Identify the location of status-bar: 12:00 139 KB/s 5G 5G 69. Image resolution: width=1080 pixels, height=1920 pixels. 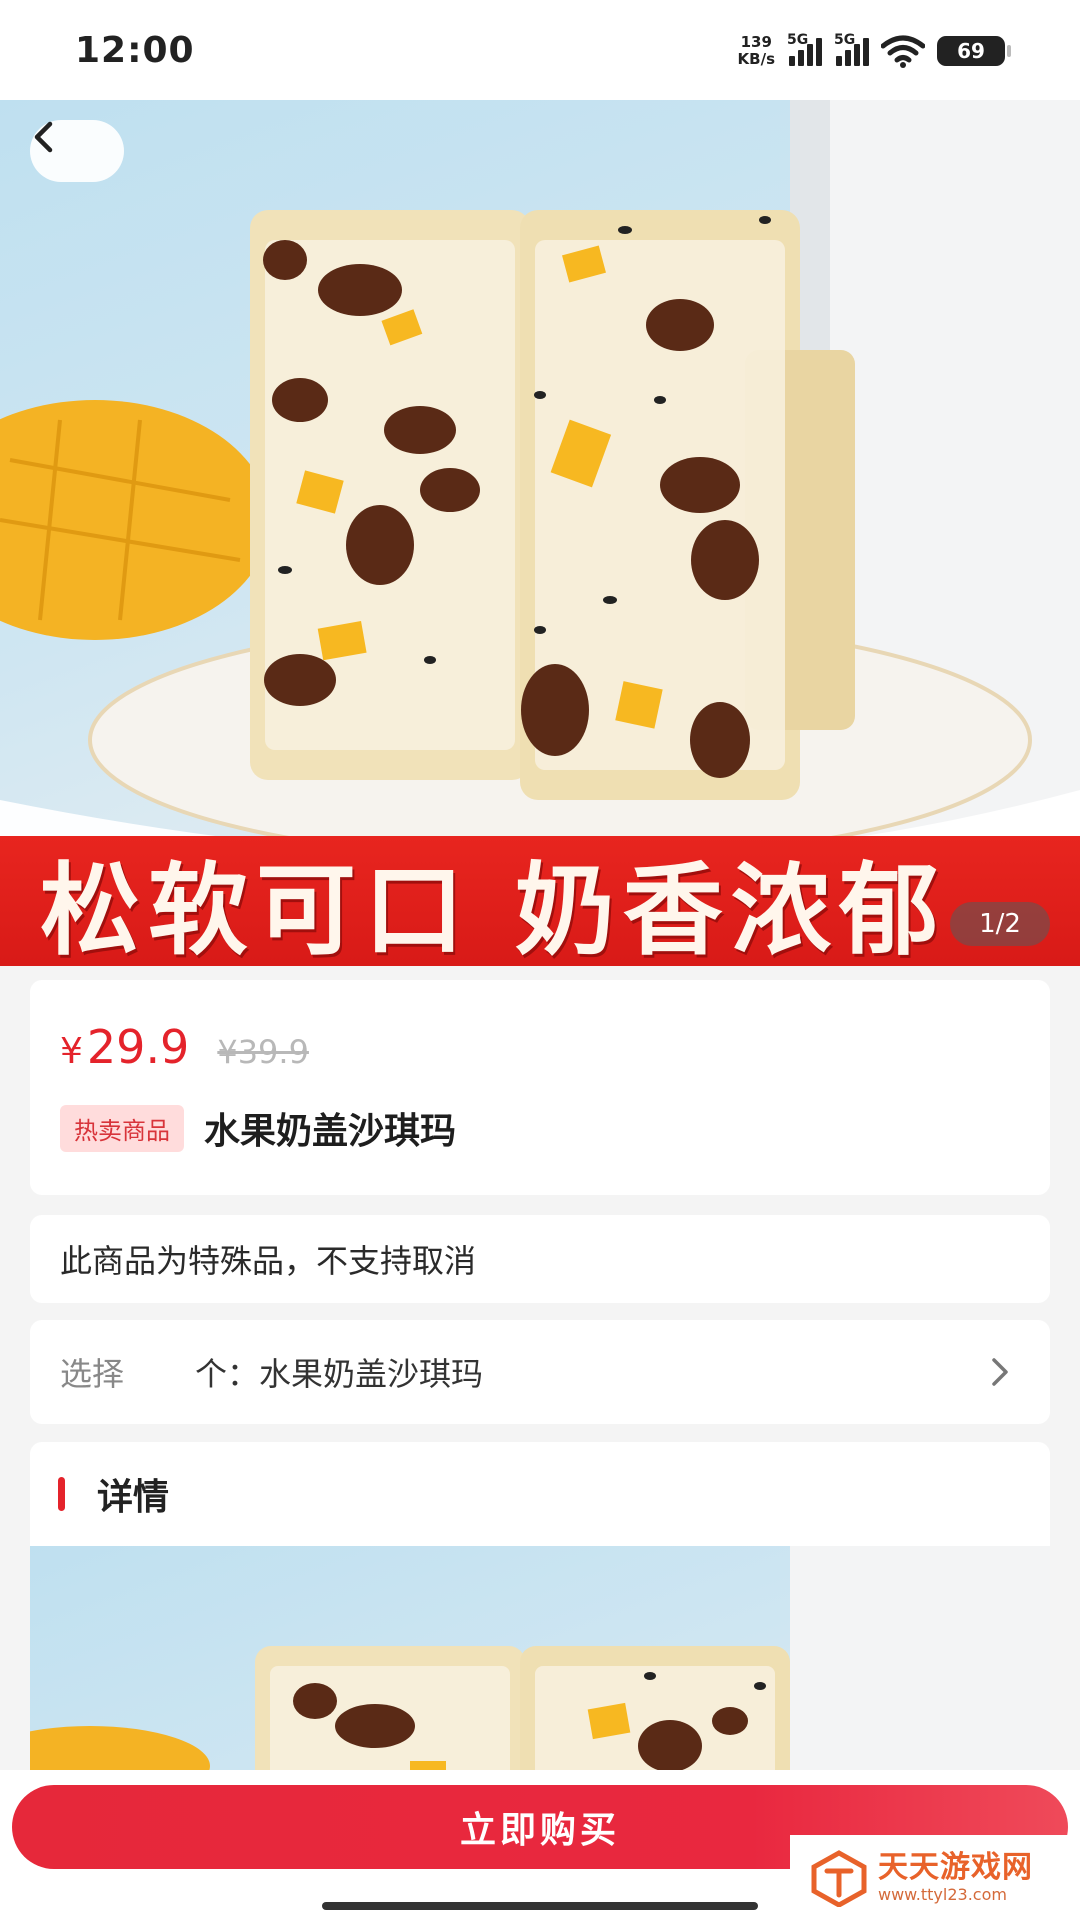
(540, 50).